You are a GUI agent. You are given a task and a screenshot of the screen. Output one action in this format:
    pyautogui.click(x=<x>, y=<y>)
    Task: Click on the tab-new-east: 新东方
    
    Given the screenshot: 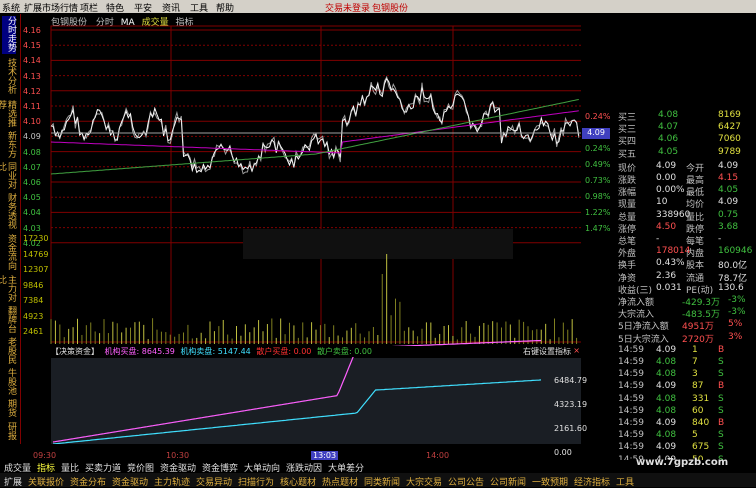 What is the action you would take?
    pyautogui.click(x=9, y=145)
    